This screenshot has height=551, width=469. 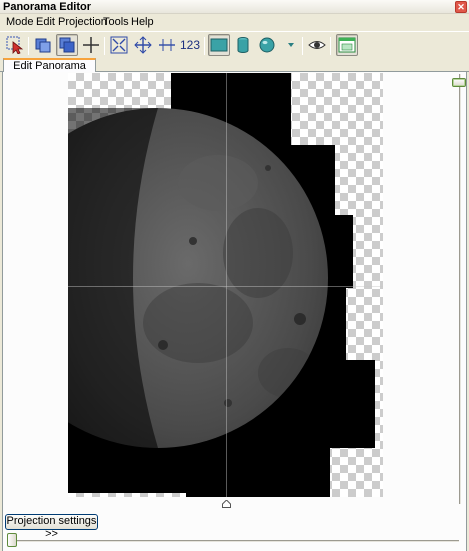 I want to click on tab-strip: Edit Panorama, so click(x=234, y=65).